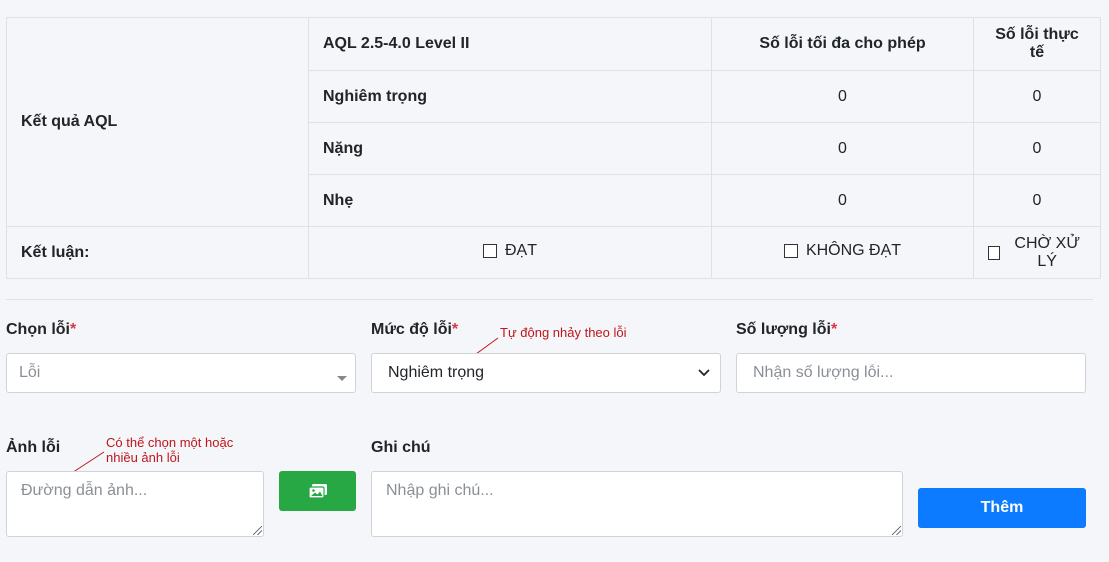  What do you see at coordinates (1037, 44) in the screenshot?
I see `actual-errors-header: Số lỗi thực tế` at bounding box center [1037, 44].